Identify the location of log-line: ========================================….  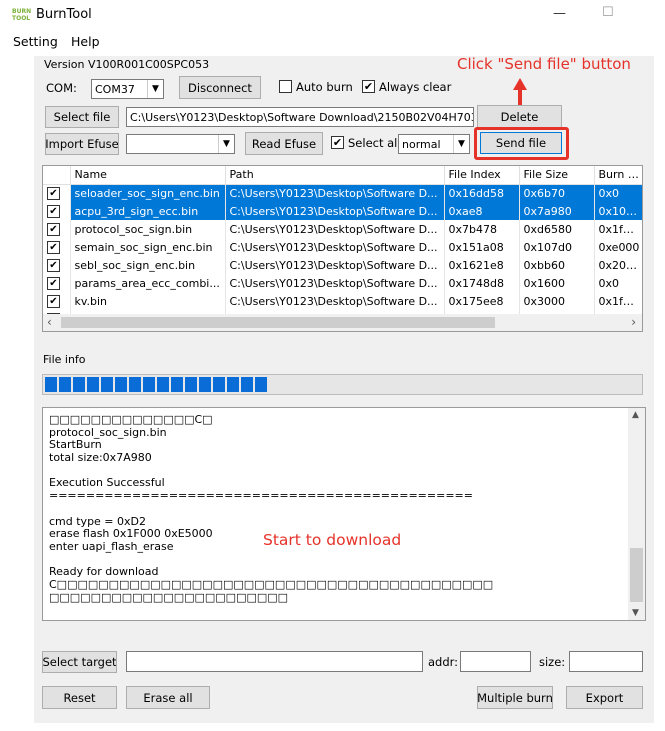
(261, 496).